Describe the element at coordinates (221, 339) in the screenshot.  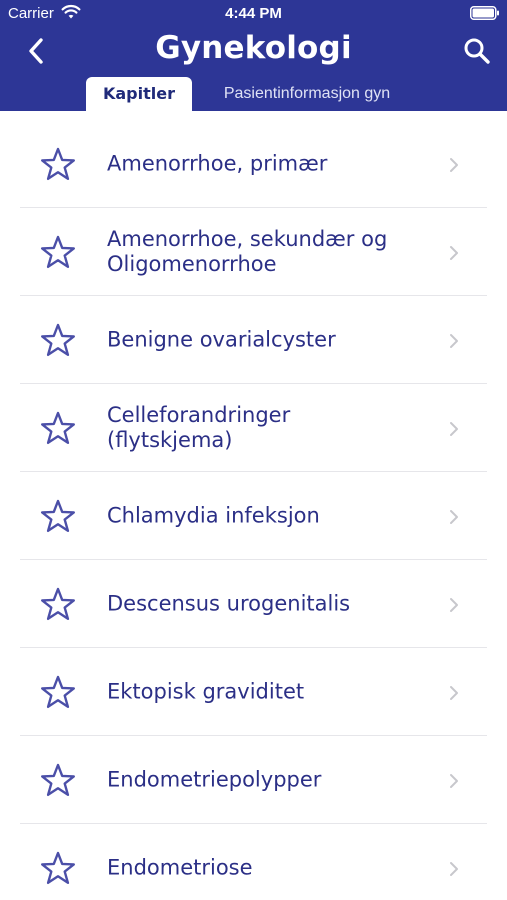
I see `chapter-label: Benigne ovarialcyster` at that location.